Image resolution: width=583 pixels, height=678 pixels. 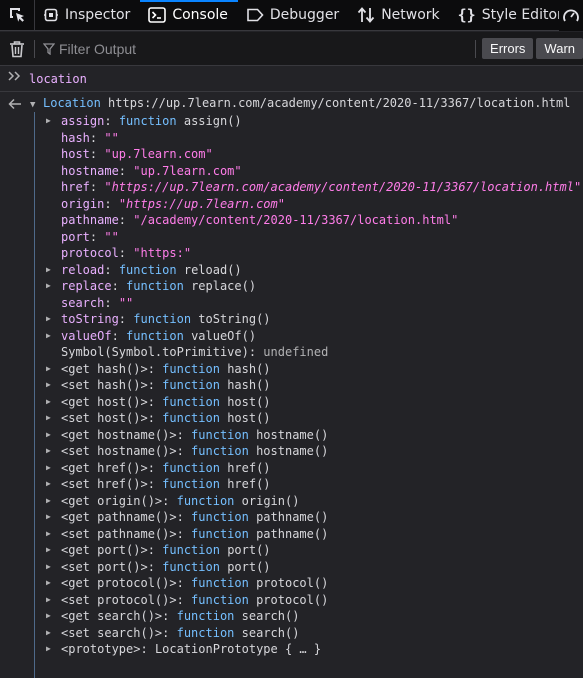 I want to click on function-name: valueOf(), so click(x=224, y=335).